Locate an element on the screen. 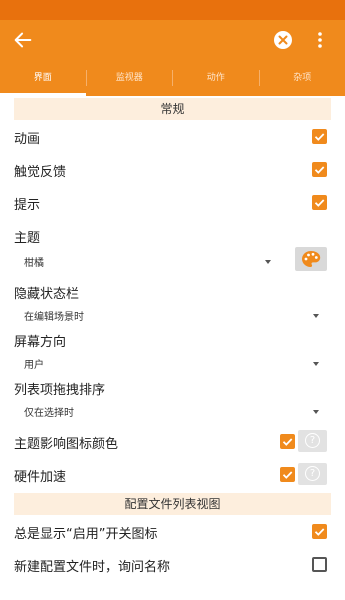 This screenshot has height=600, width=345. drag-sort-value: 仅在选择时 is located at coordinates (49, 413).